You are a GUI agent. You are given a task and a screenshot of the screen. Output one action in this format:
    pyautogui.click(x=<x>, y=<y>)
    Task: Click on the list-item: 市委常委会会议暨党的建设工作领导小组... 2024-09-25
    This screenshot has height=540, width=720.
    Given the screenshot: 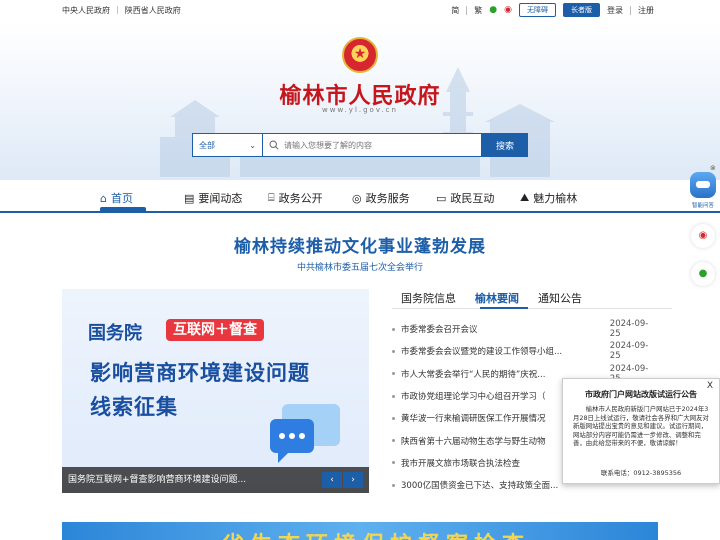 What is the action you would take?
    pyautogui.click(x=532, y=351)
    